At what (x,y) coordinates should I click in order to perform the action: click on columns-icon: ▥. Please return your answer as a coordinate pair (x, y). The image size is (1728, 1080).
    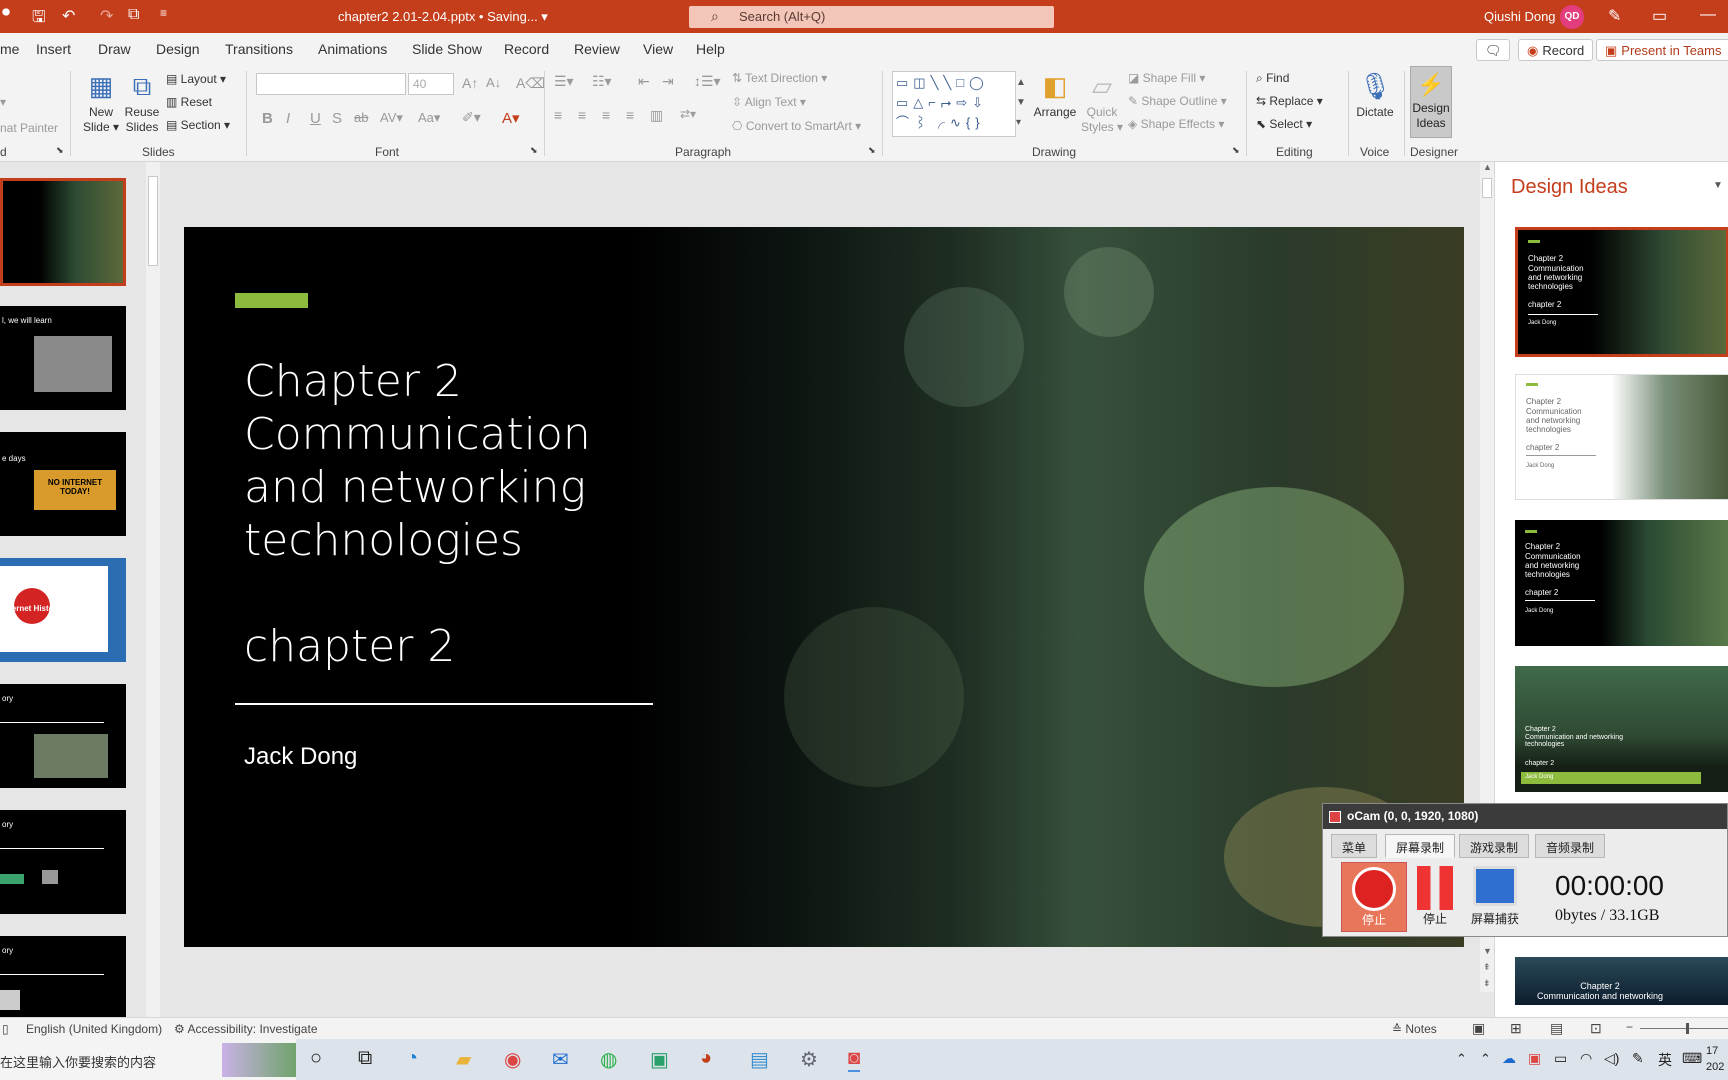
    Looking at the image, I should click on (656, 115).